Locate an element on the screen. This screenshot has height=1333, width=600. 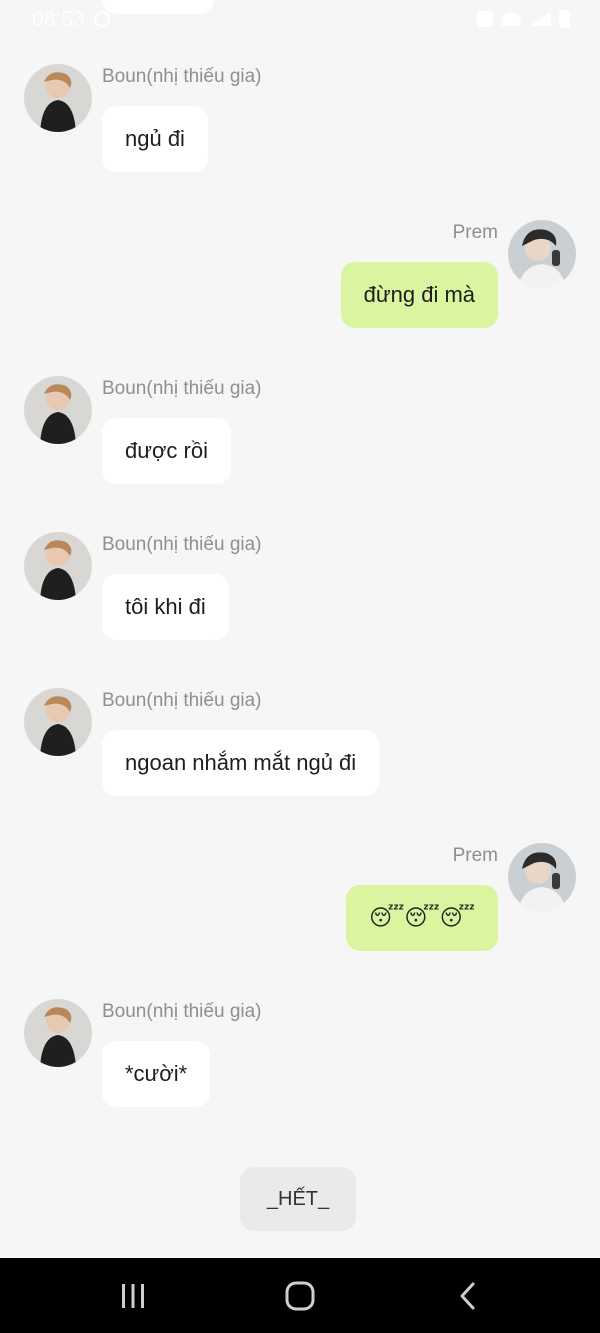
message-bubble: đừng đi mà is located at coordinates (419, 295).